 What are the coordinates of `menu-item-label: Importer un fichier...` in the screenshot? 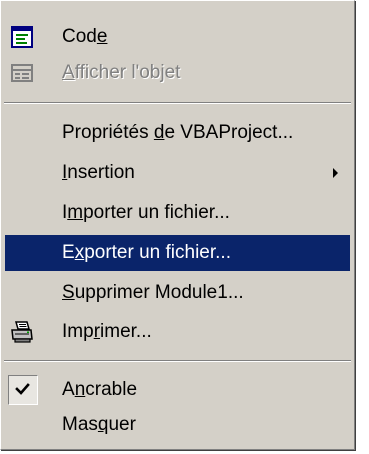 It's located at (146, 212).